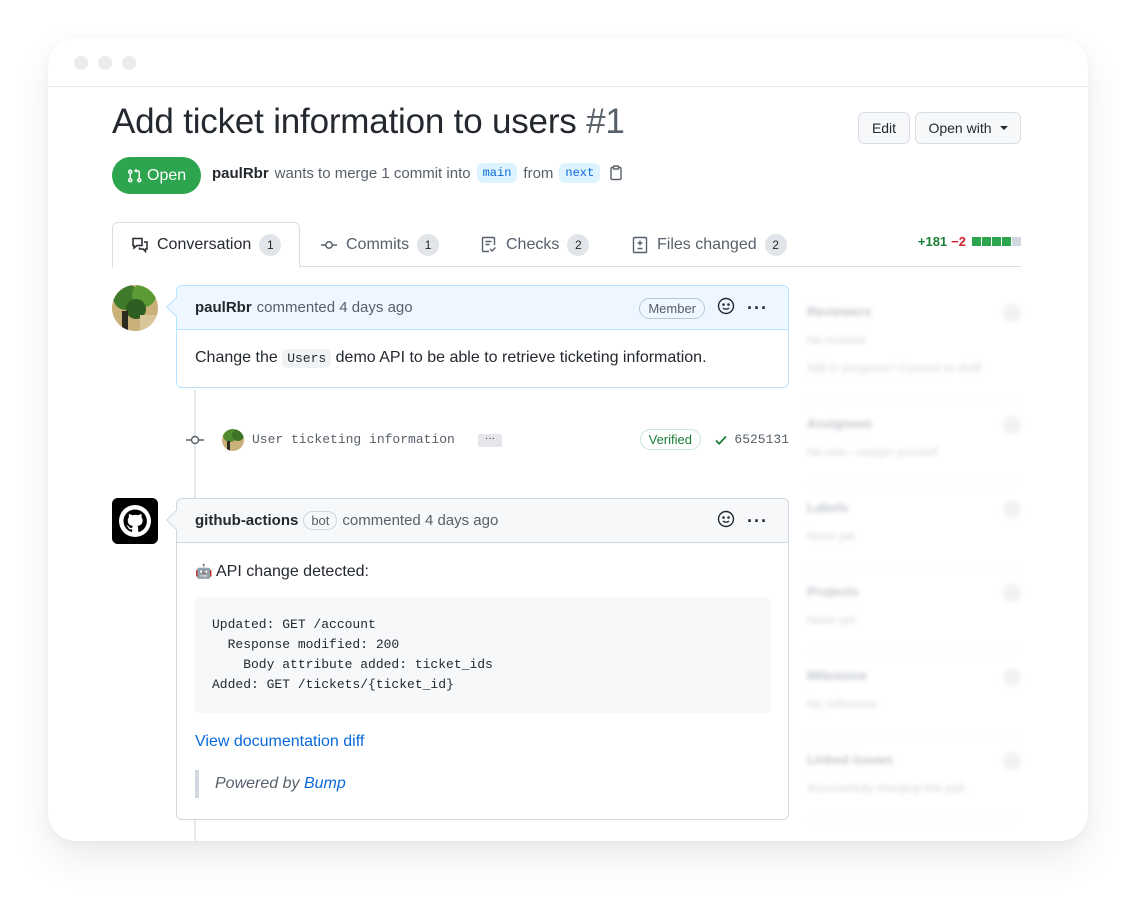 The image size is (1136, 900). I want to click on member-badge: Member, so click(672, 308).